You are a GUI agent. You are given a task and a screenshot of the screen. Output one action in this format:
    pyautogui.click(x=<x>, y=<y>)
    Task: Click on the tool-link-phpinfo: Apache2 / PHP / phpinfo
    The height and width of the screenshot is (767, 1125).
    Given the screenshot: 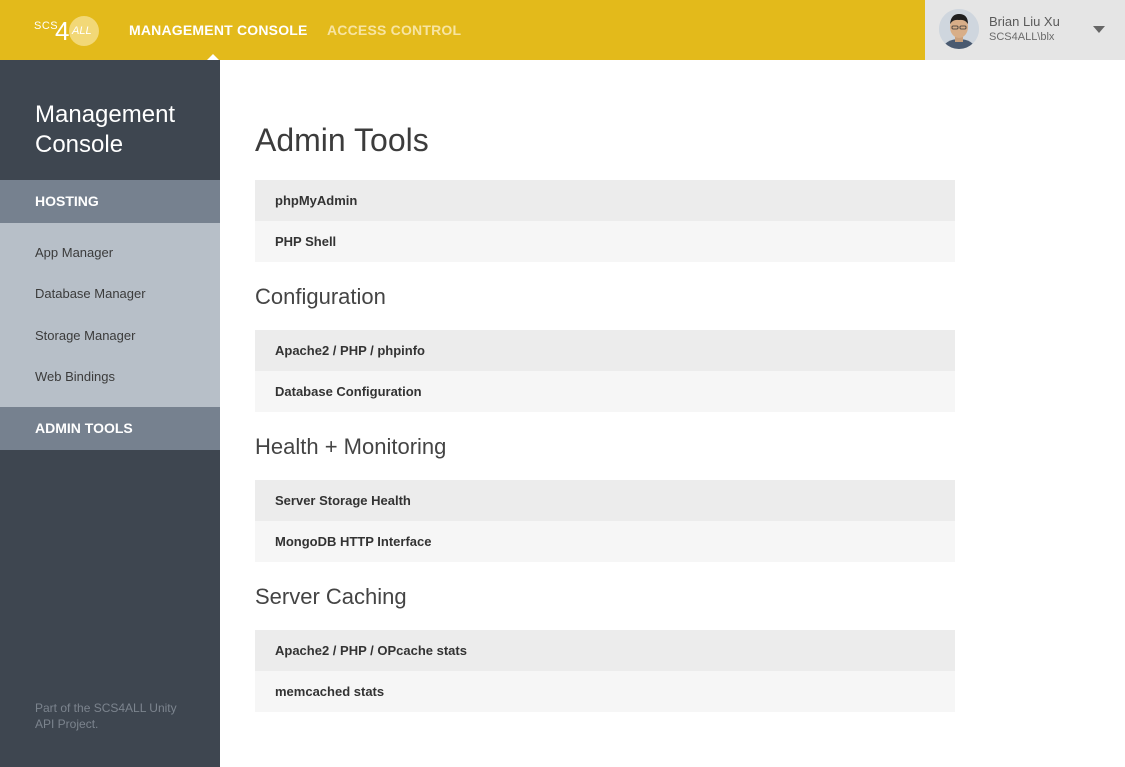 What is the action you would take?
    pyautogui.click(x=605, y=350)
    